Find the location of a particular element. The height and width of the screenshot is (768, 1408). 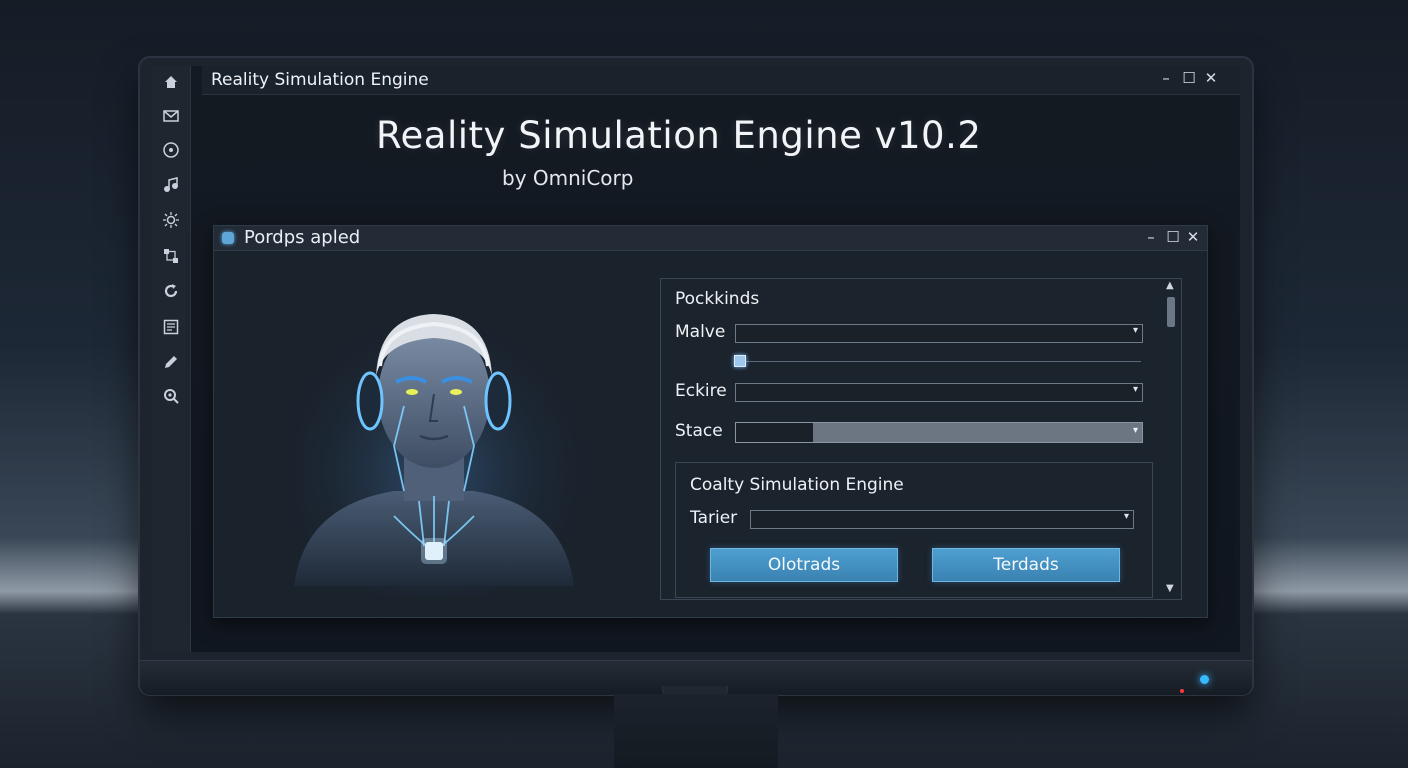

slider-track is located at coordinates (938, 361).